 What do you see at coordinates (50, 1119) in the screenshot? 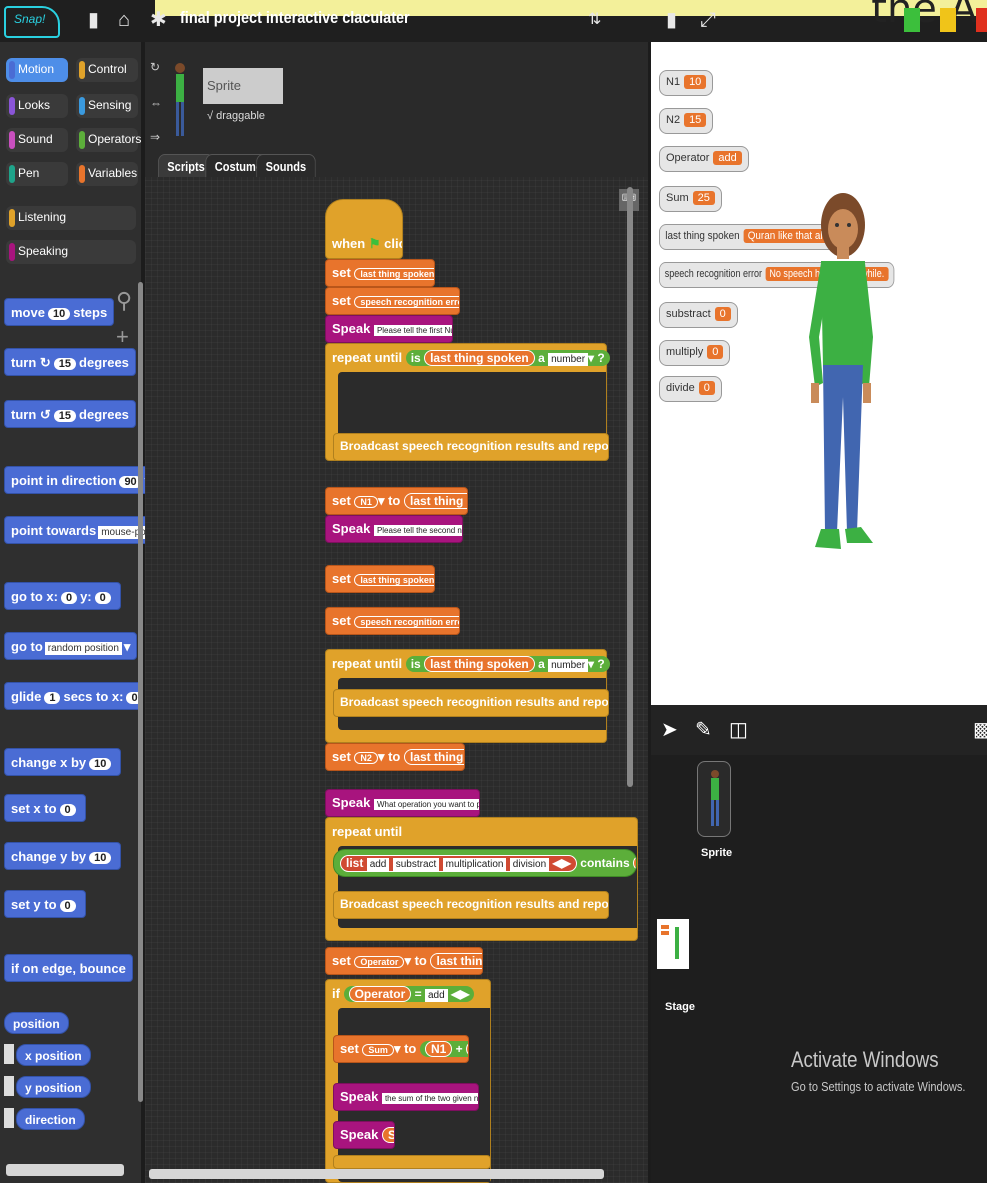
I see `direction-reporter: direction` at bounding box center [50, 1119].